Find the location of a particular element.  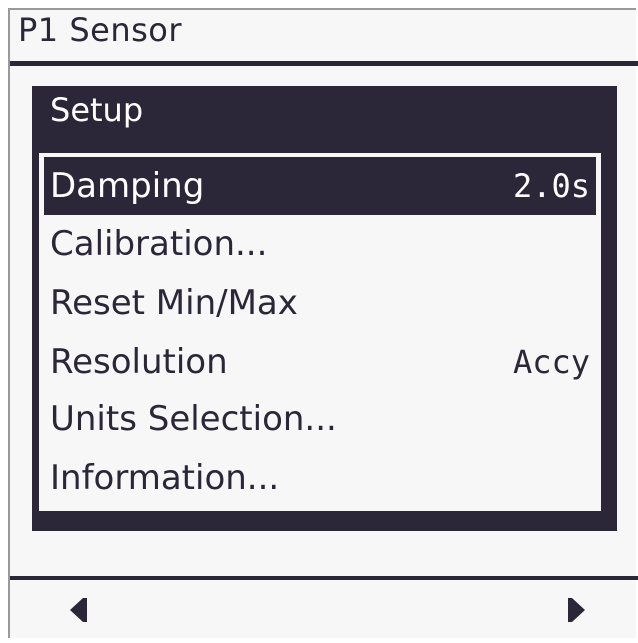

menu-item-damping: Damping 2.0s is located at coordinates (320, 186).